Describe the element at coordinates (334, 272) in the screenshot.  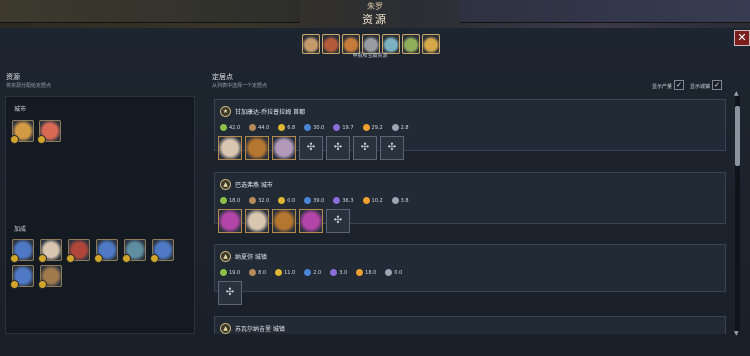
I see `culture-icon` at that location.